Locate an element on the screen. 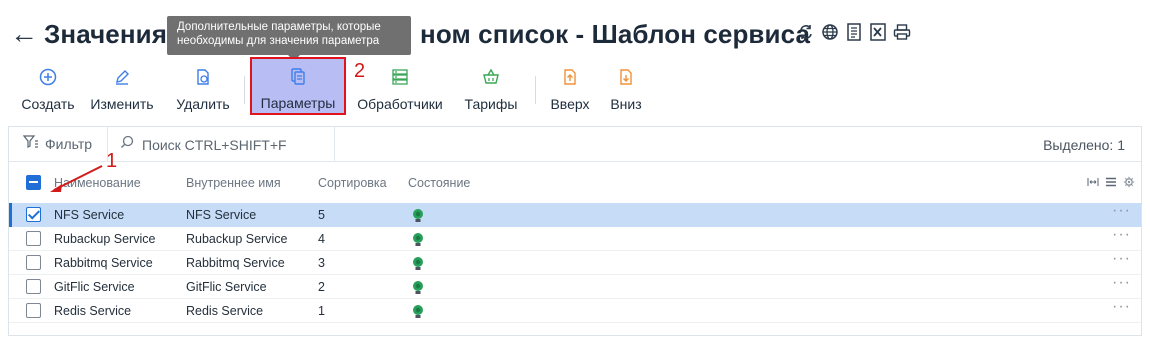  document-list-icon is located at coordinates (854, 32).